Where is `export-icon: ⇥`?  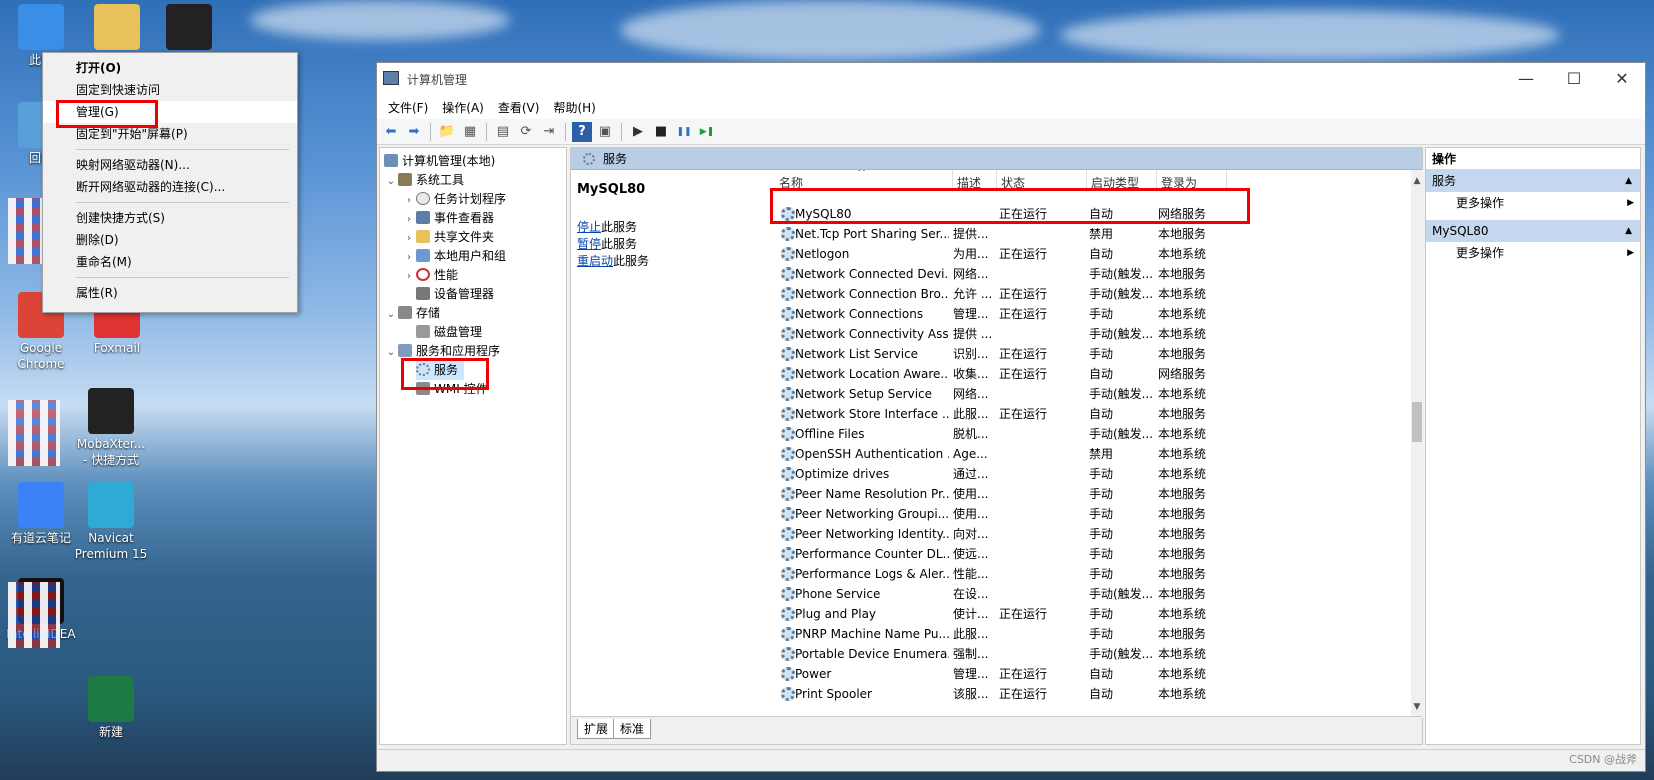 export-icon: ⇥ is located at coordinates (549, 132).